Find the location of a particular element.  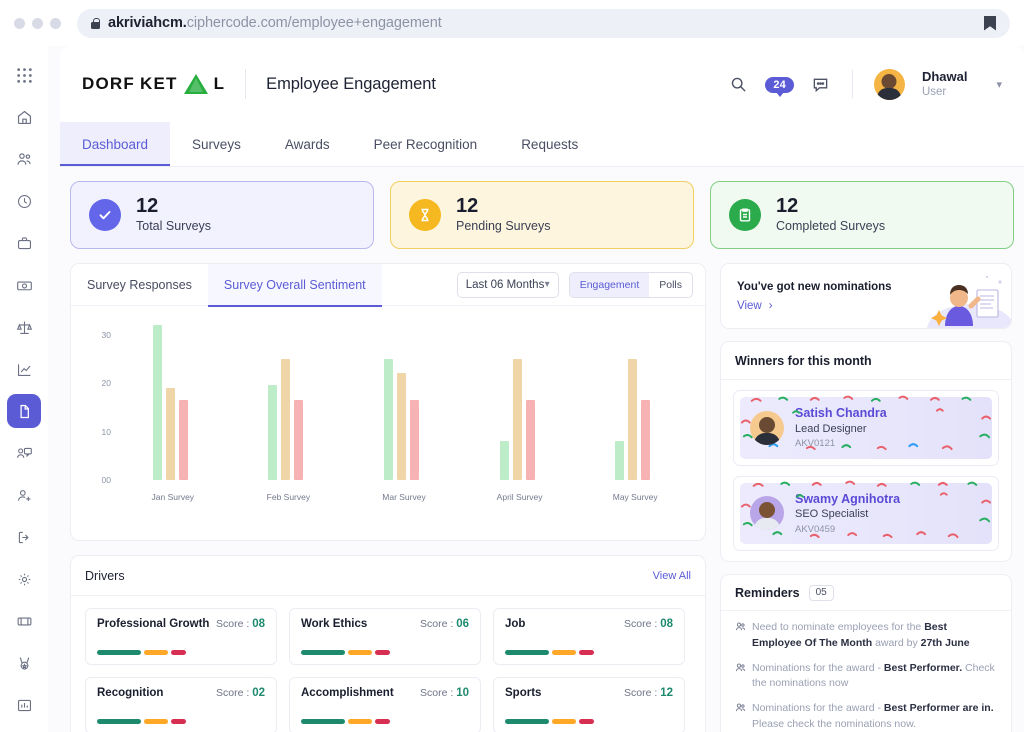

close-dot is located at coordinates (19, 23).